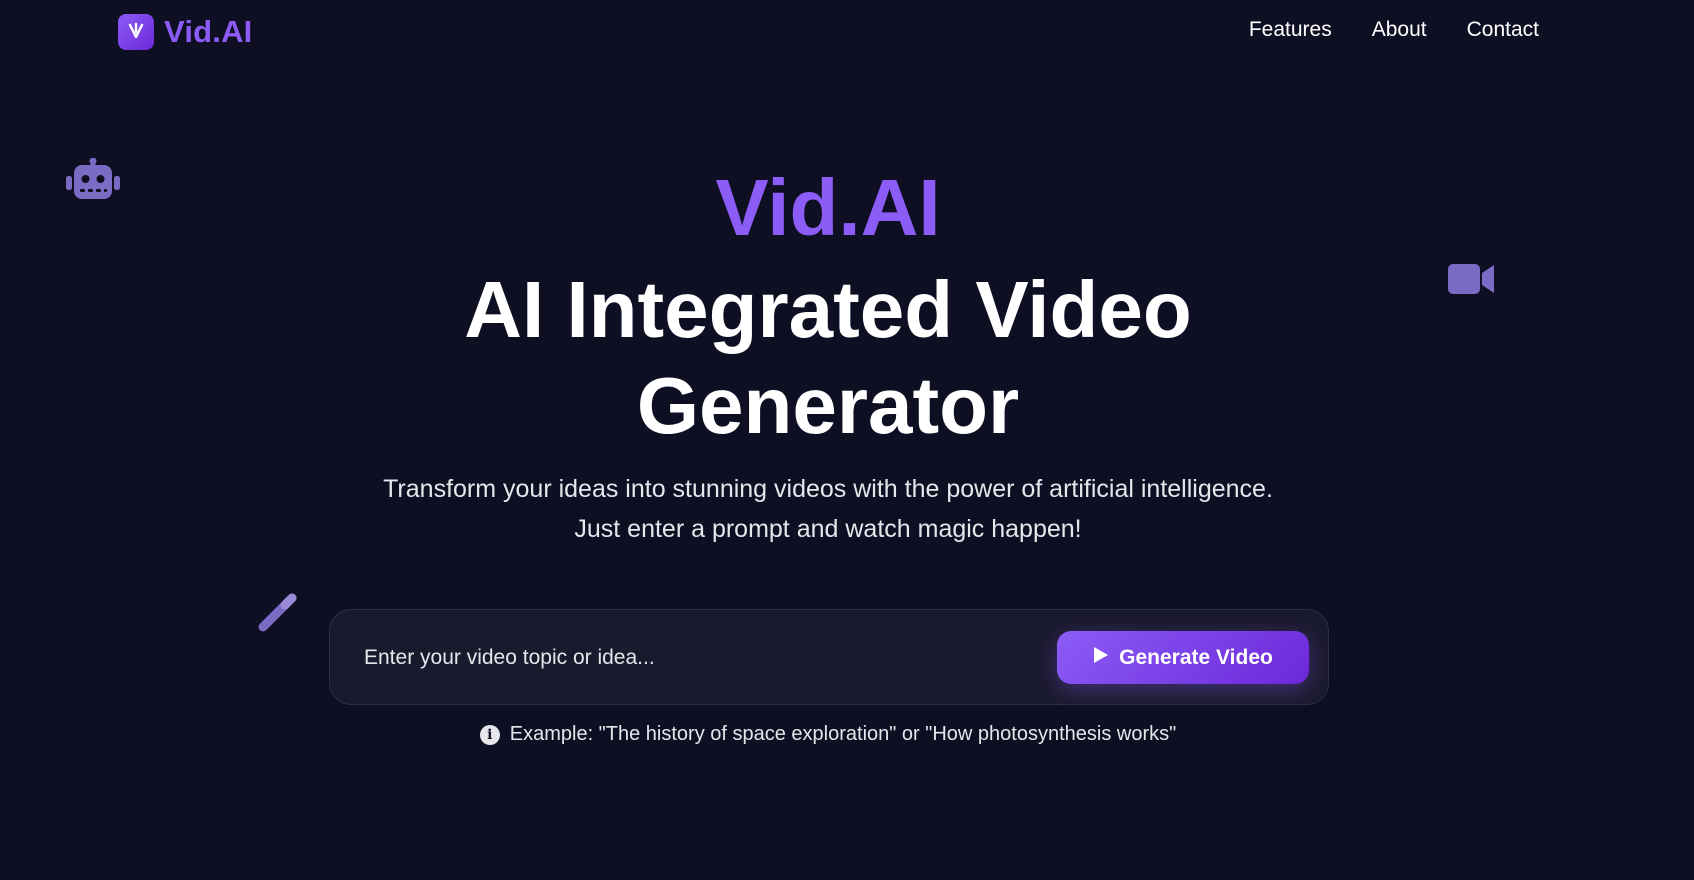  I want to click on info-icon: i, so click(489, 734).